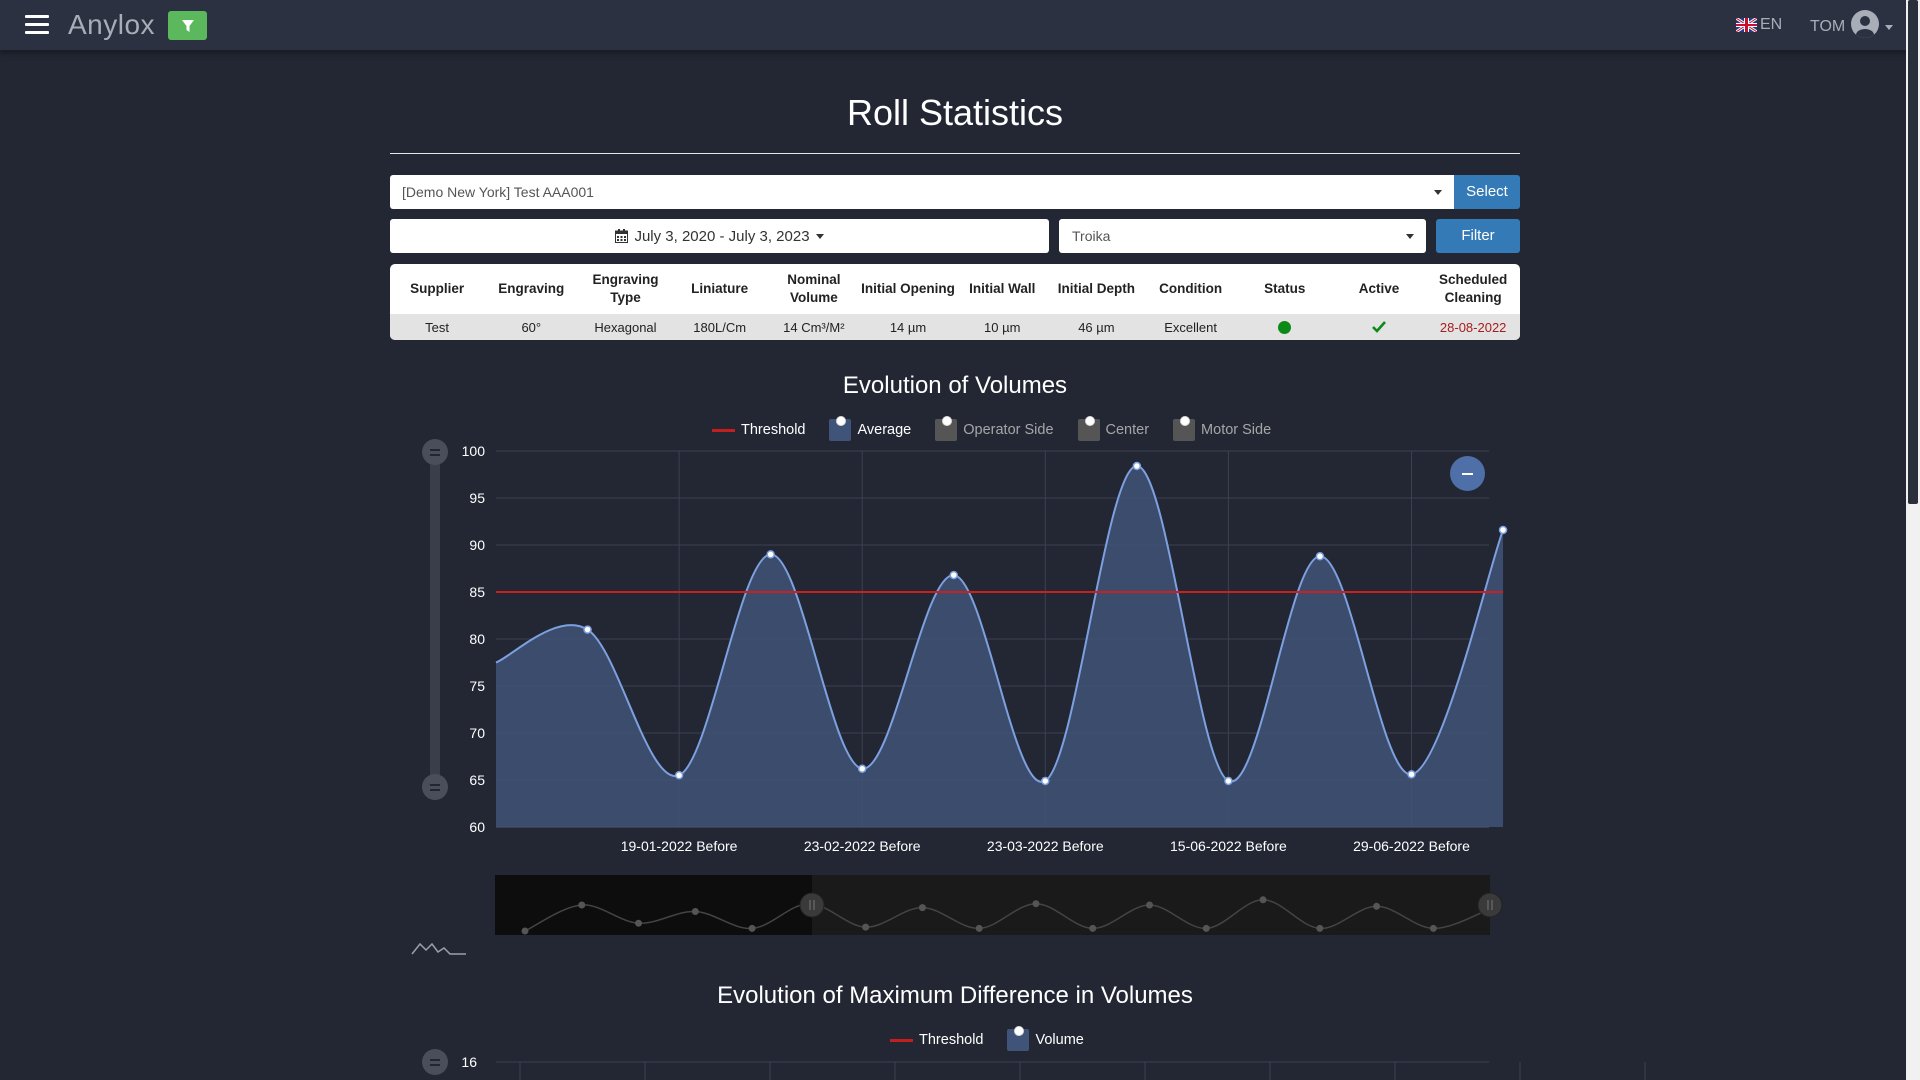  Describe the element at coordinates (1467, 473) in the screenshot. I see `reset-zoom-button` at that location.